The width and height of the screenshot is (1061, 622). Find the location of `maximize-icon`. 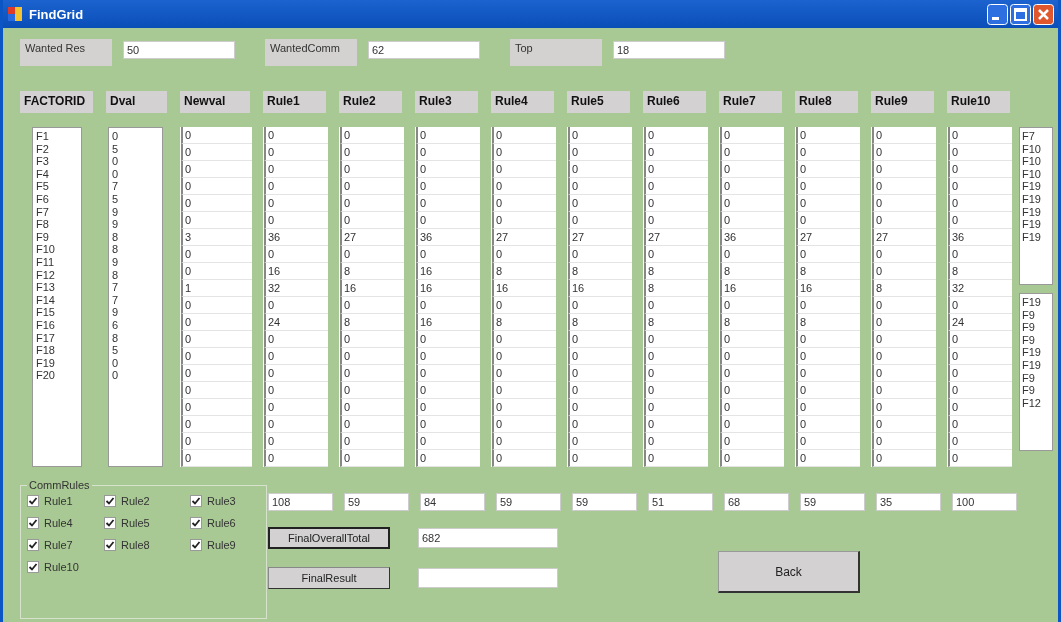

maximize-icon is located at coordinates (1020, 14).